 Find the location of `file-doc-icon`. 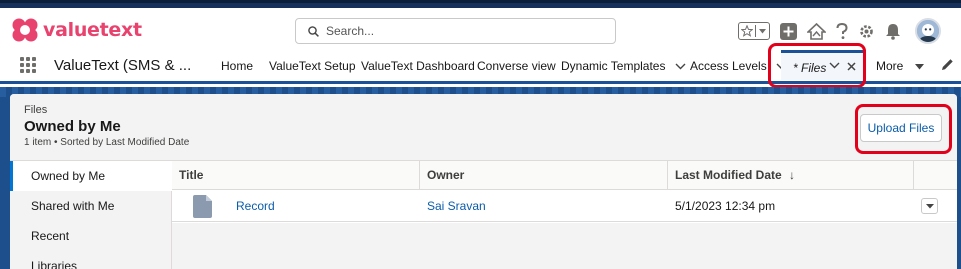

file-doc-icon is located at coordinates (202, 206).